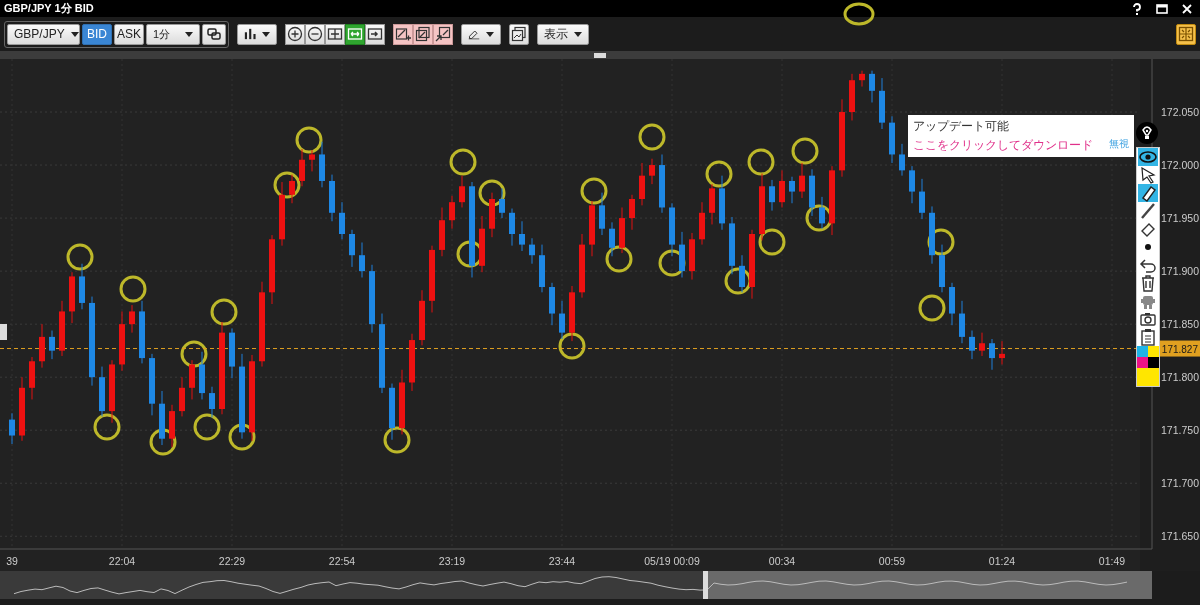  What do you see at coordinates (129, 34) in the screenshot?
I see `price-side-tab: ASK` at bounding box center [129, 34].